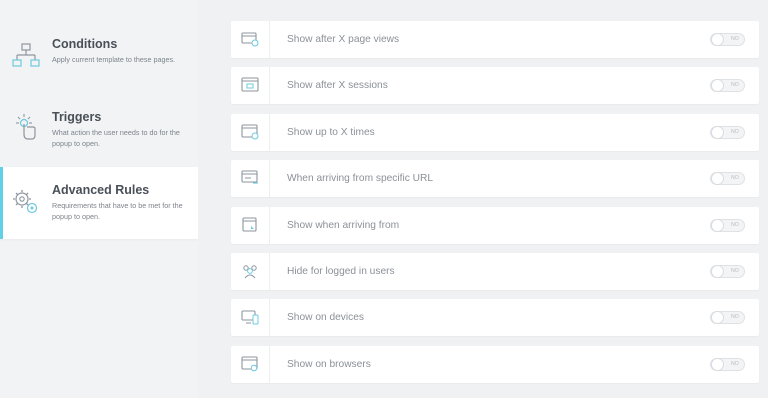 The height and width of the screenshot is (398, 768). I want to click on sidebar-item-title: Advanced Rules, so click(101, 190).